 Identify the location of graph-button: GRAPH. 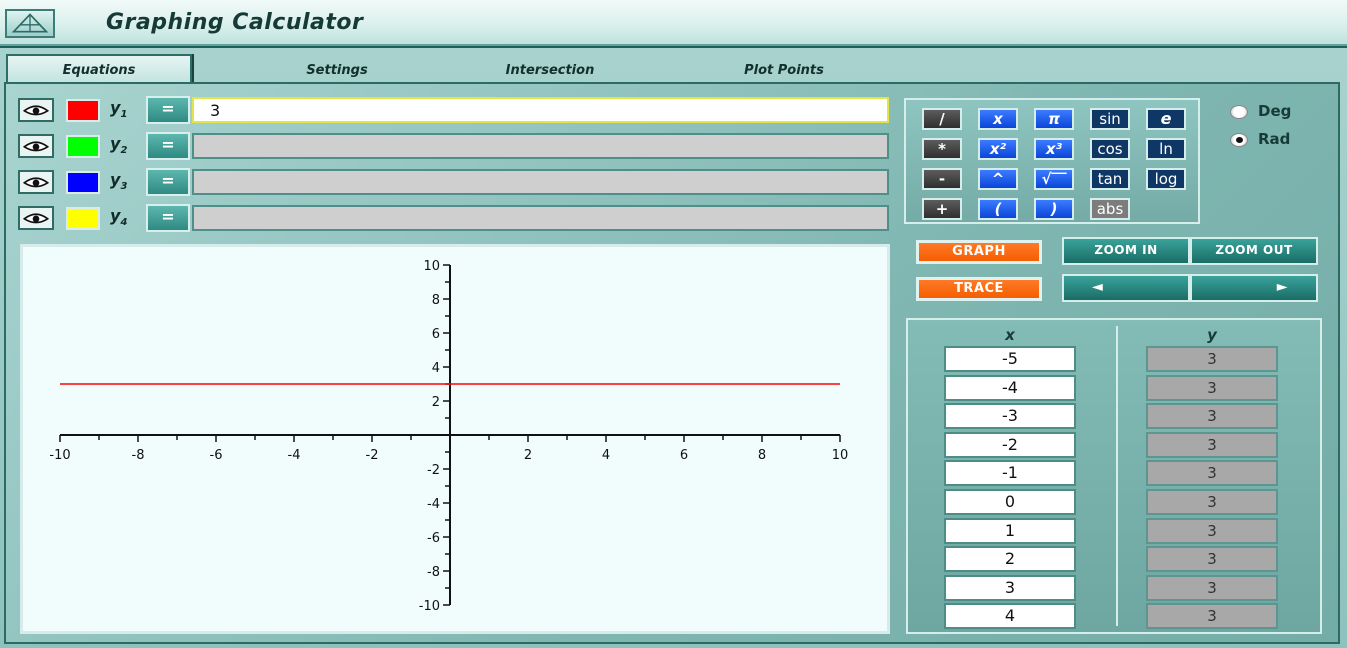
(979, 252).